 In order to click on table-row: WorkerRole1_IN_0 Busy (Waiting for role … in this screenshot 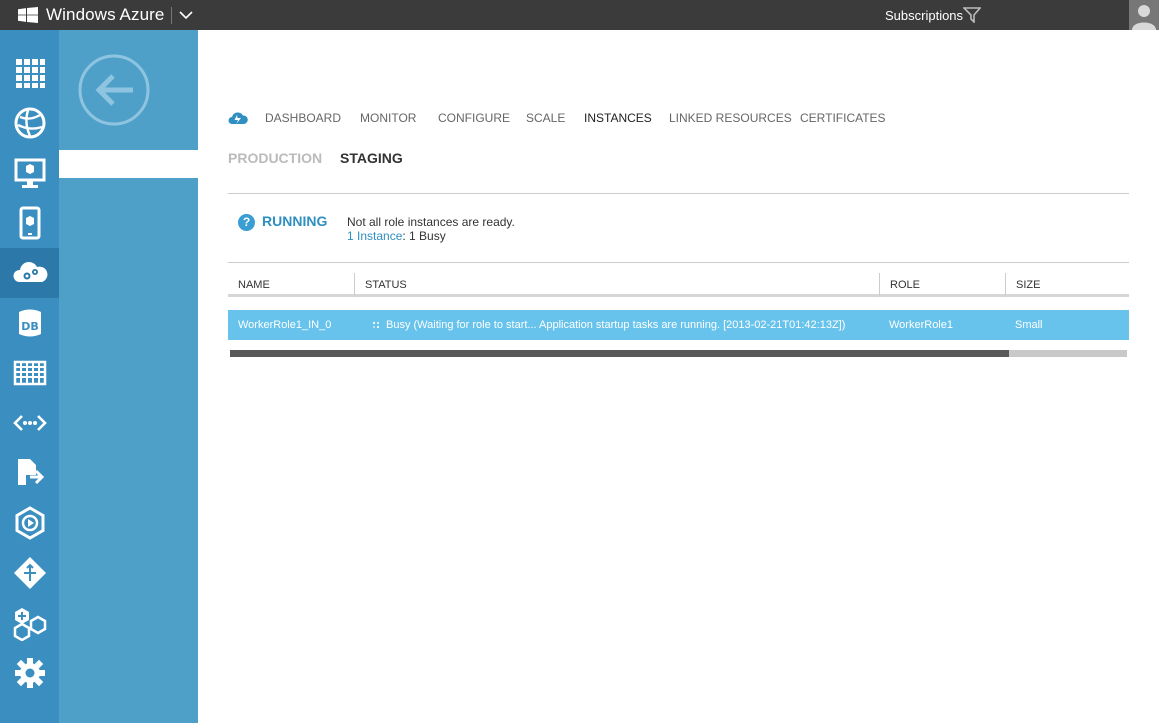, I will do `click(678, 325)`.